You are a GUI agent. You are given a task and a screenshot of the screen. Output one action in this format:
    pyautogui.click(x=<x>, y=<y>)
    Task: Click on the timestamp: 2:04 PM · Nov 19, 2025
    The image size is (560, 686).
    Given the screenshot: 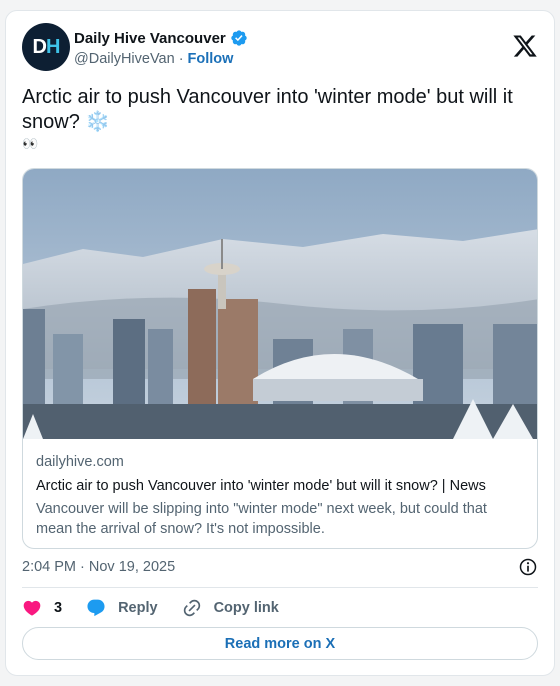 What is the action you would take?
    pyautogui.click(x=98, y=567)
    